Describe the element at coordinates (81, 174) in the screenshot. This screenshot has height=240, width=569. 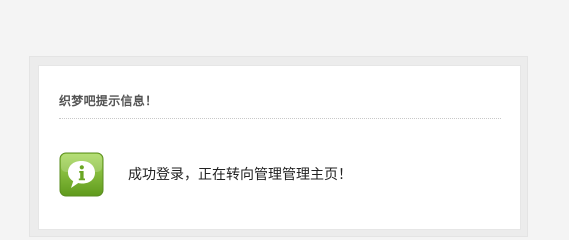
I see `info-speech-bubble-icon` at that location.